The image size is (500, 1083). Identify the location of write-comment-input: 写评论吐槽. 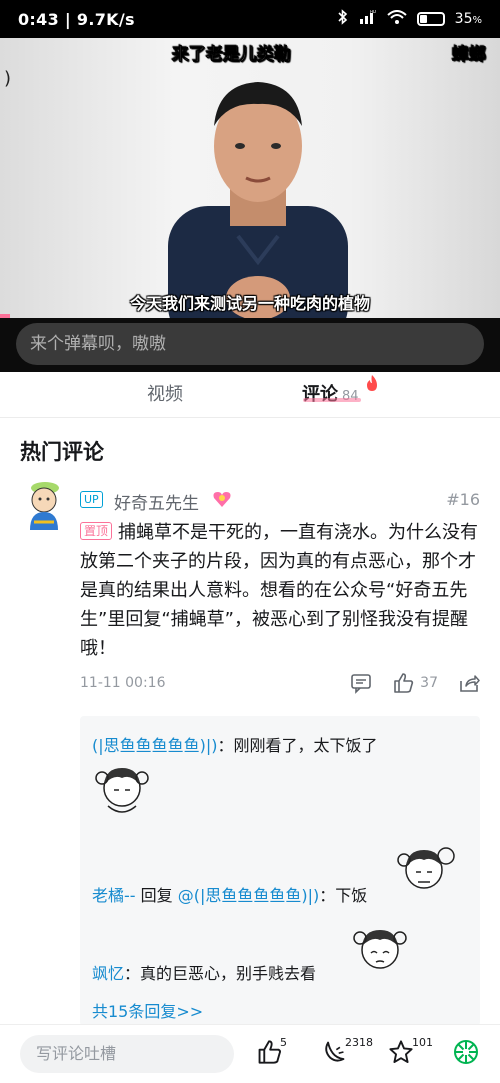
(127, 1054).